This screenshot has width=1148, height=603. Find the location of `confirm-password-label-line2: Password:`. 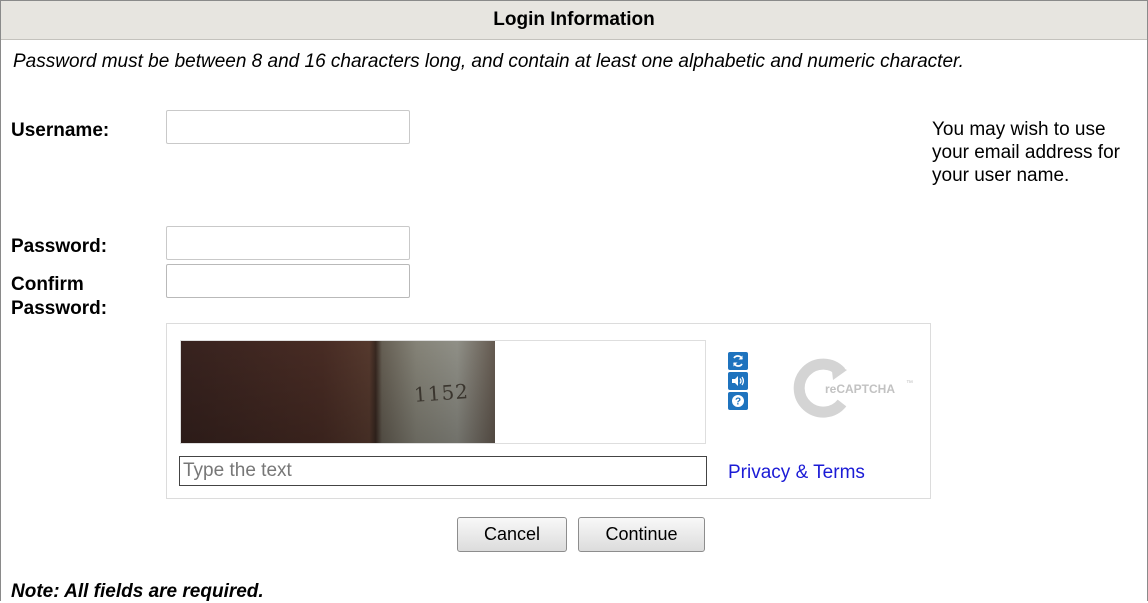

confirm-password-label-line2: Password: is located at coordinates (59, 308).